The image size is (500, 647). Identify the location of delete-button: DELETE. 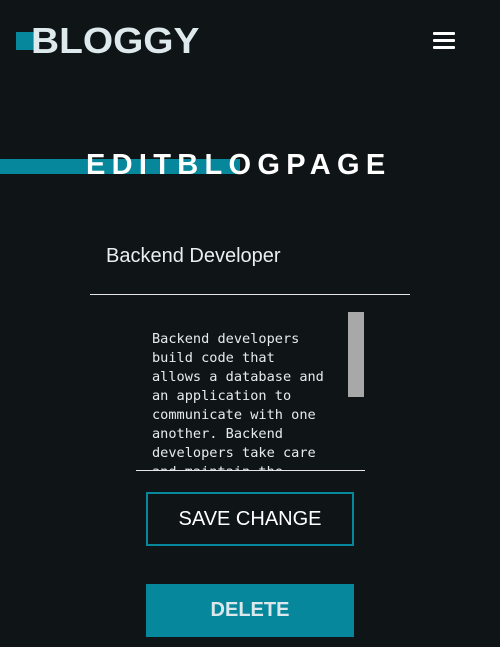
(250, 610).